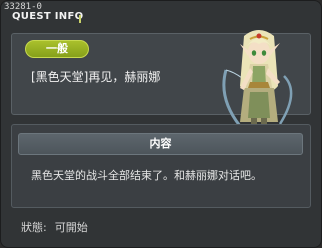  Describe the element at coordinates (48, 16) in the screenshot. I see `window-title: QUEST INFO` at that location.